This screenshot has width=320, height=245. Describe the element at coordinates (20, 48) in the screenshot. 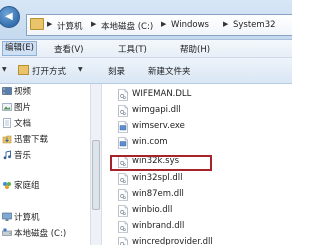

I see `menu-edit: 编辑(E)` at that location.